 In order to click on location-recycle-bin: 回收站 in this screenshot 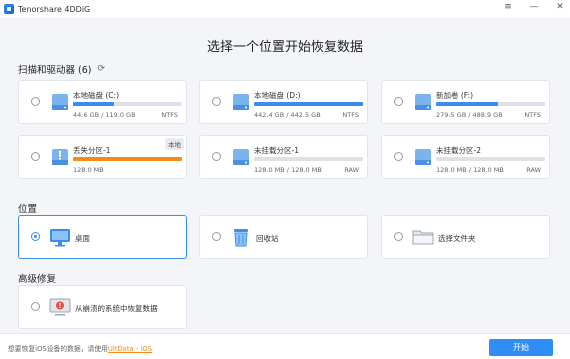, I will do `click(283, 237)`.